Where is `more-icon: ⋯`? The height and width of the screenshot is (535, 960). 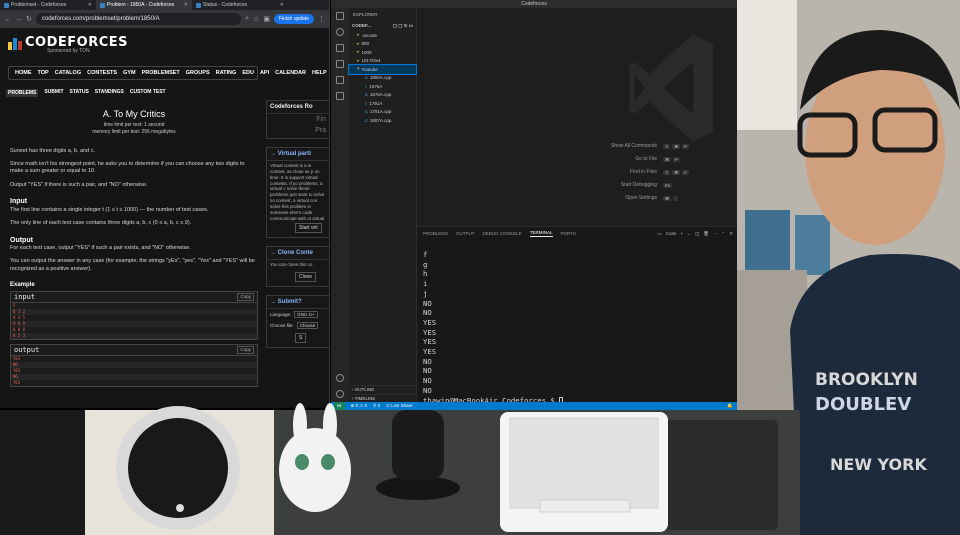
more-icon: ⋯ is located at coordinates (715, 234).